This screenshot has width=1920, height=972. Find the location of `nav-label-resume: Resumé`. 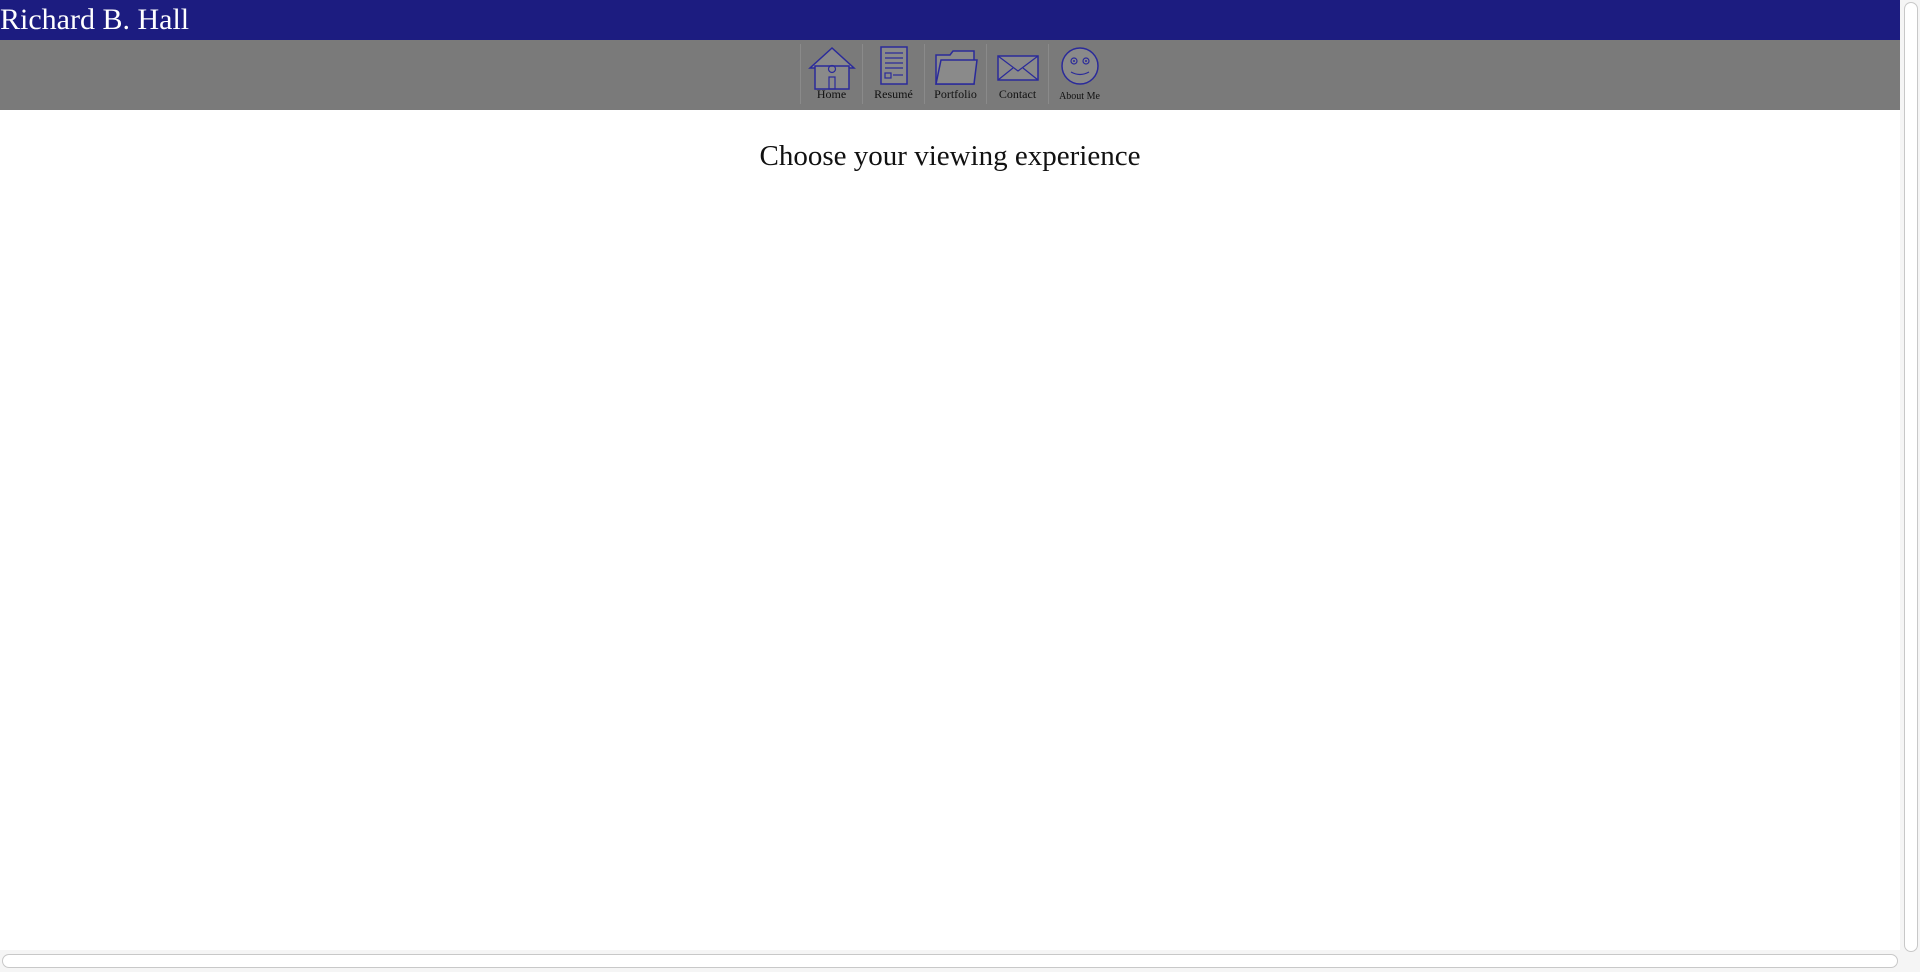

nav-label-resume: Resumé is located at coordinates (893, 94).